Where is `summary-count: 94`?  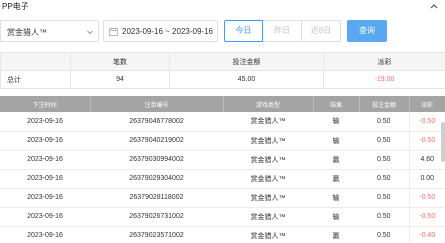 summary-count: 94 is located at coordinates (120, 79).